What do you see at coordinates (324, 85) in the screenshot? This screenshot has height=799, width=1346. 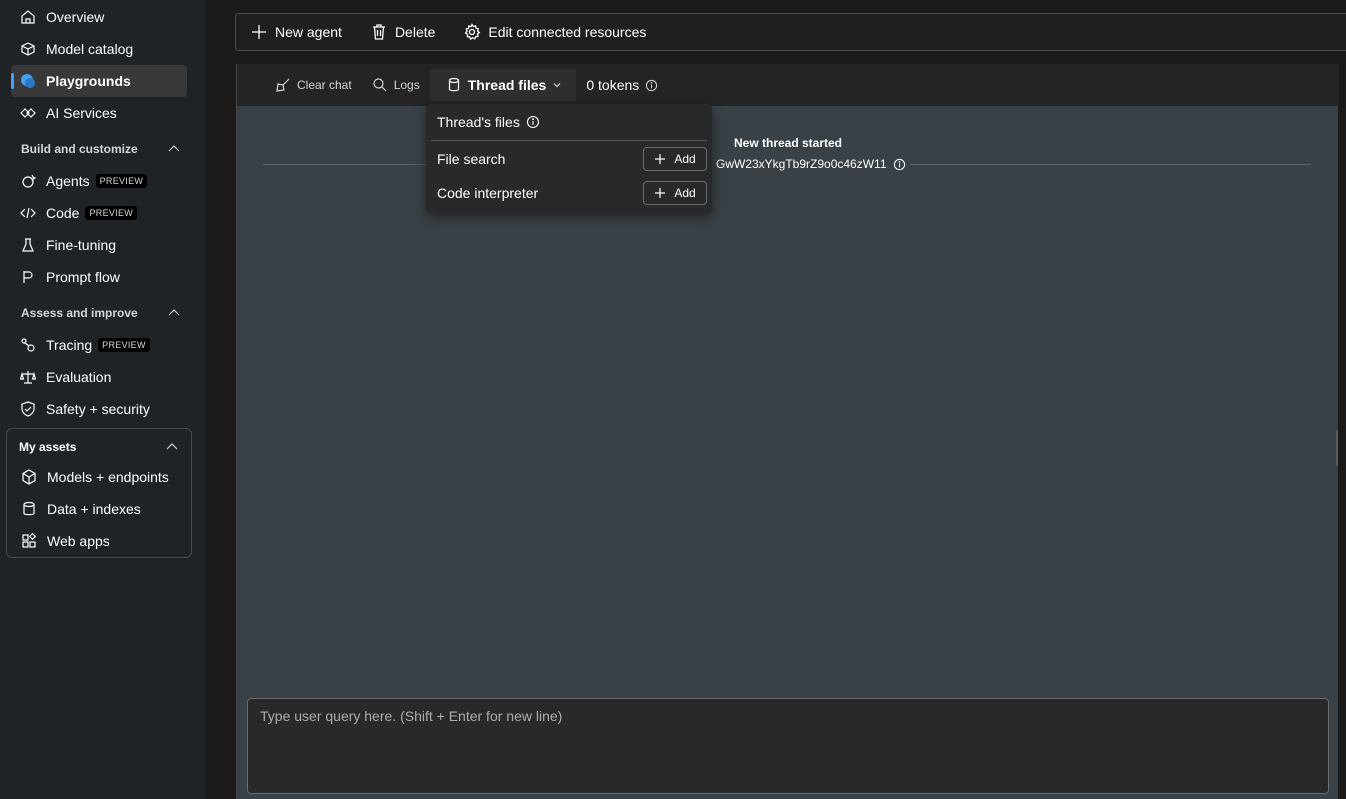 I see `button-label: Clear chat` at bounding box center [324, 85].